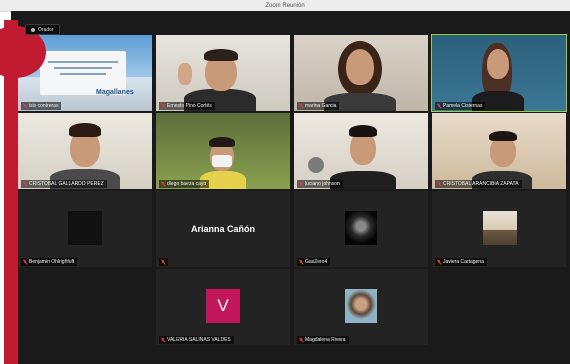 The image size is (570, 364). What do you see at coordinates (461, 262) in the screenshot?
I see `participant-name-tag: Javiera Cartagena` at bounding box center [461, 262].